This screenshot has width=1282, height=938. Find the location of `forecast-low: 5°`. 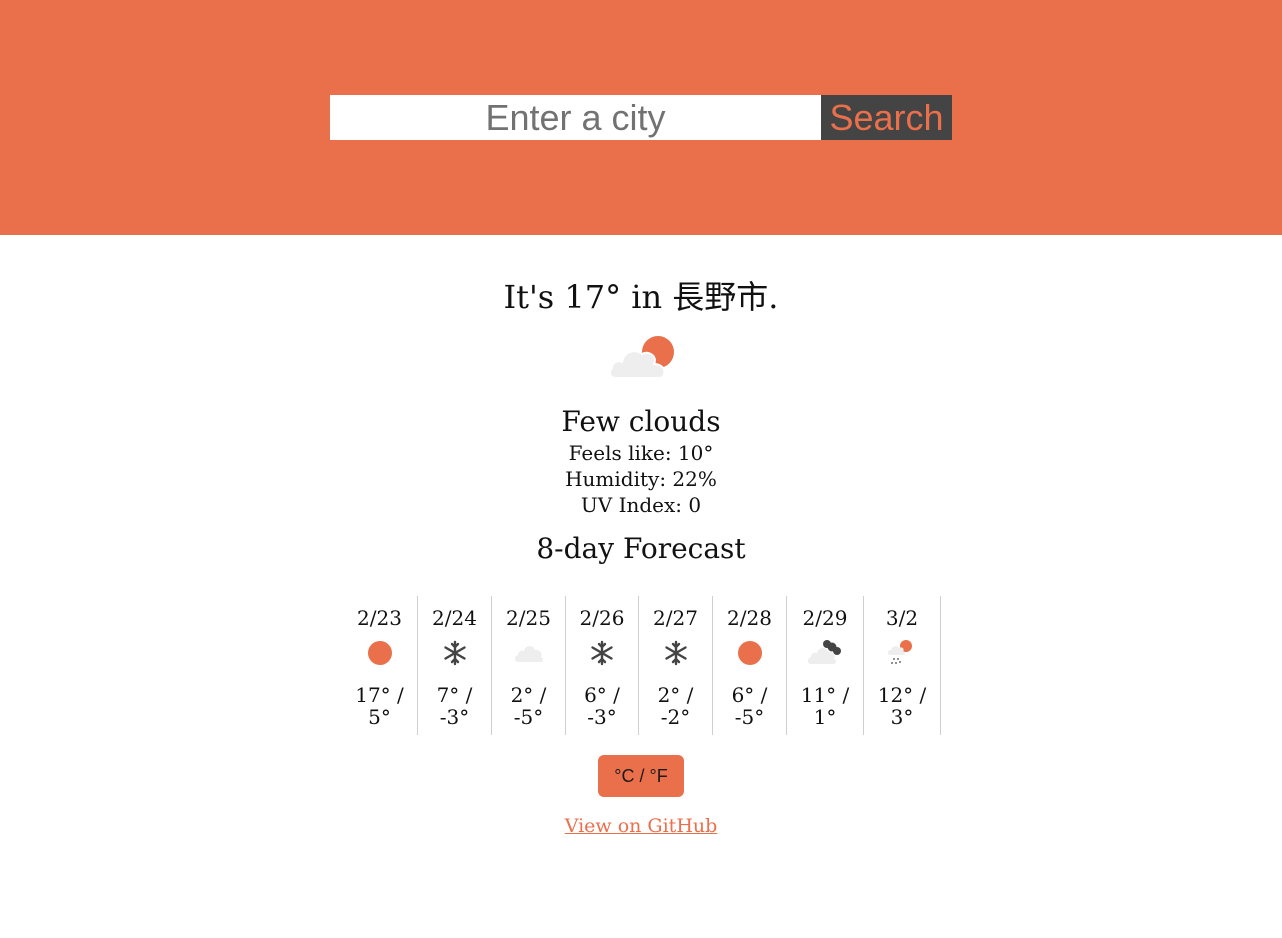

forecast-low: 5° is located at coordinates (379, 717).